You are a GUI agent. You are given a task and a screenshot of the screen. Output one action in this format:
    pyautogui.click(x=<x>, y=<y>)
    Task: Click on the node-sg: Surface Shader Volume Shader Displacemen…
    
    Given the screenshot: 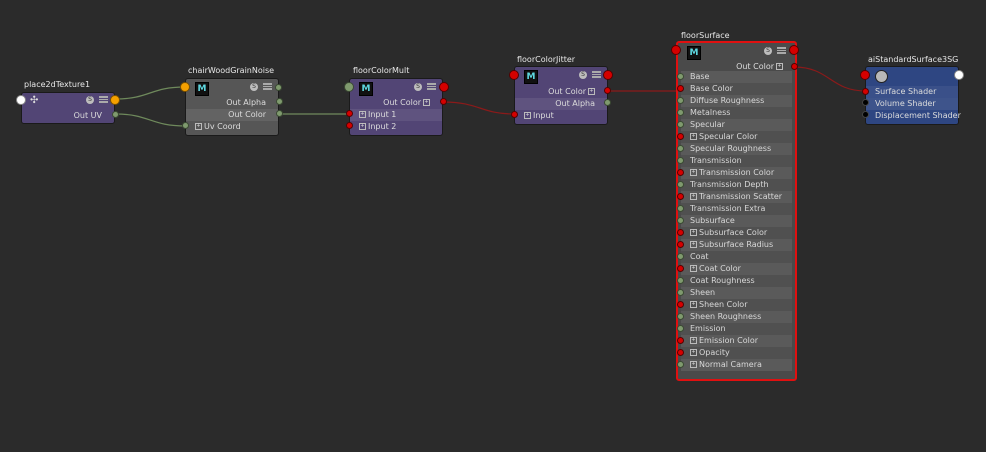 What is the action you would take?
    pyautogui.click(x=913, y=95)
    